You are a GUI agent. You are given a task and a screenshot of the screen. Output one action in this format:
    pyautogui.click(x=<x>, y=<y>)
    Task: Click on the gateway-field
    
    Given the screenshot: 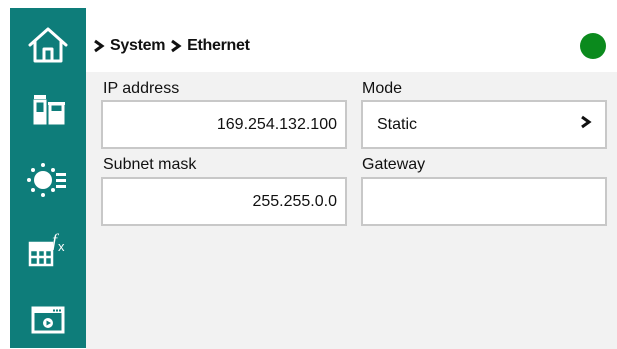 What is the action you would take?
    pyautogui.click(x=484, y=201)
    